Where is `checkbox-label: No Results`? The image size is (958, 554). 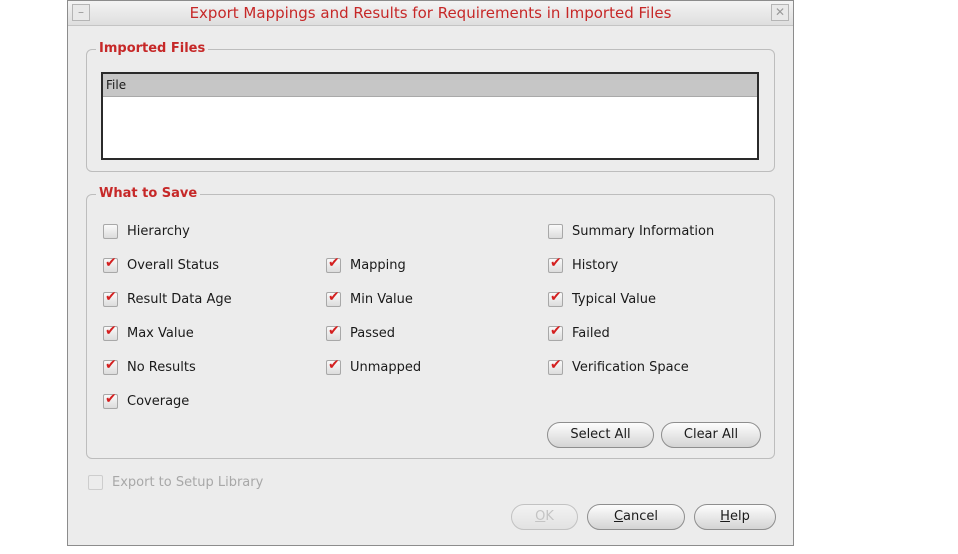 checkbox-label: No Results is located at coordinates (161, 367).